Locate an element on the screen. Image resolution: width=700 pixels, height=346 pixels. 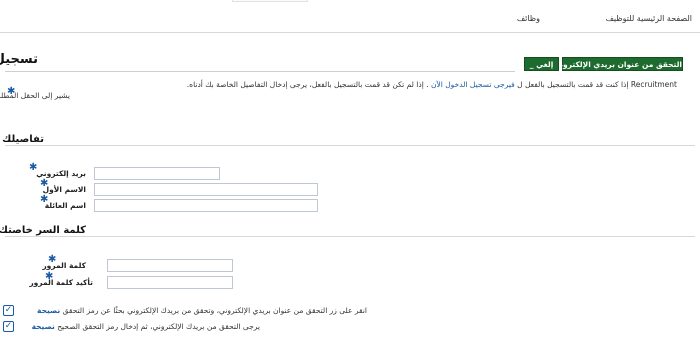
header-logo-area is located at coordinates (270, 1).